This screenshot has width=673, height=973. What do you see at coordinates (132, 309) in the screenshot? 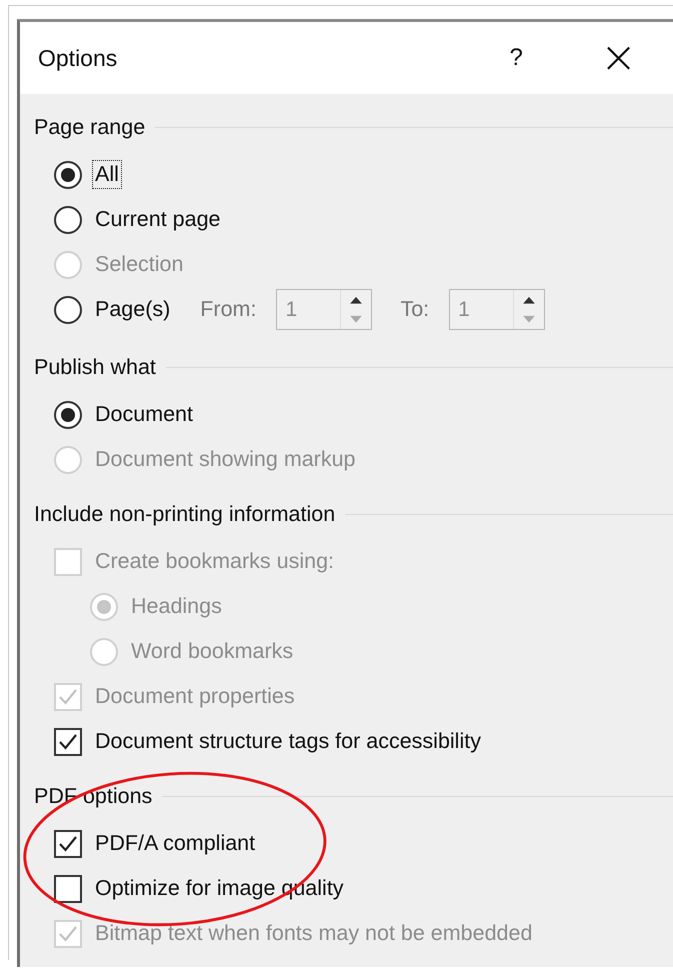
I see `radio-label: Page(s)` at bounding box center [132, 309].